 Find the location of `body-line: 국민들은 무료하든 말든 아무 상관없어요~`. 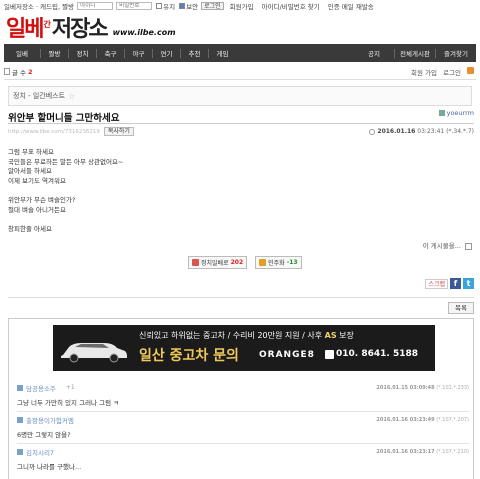

body-line: 국민들은 무료하든 말든 아무 상관없어요~ is located at coordinates (66, 161).